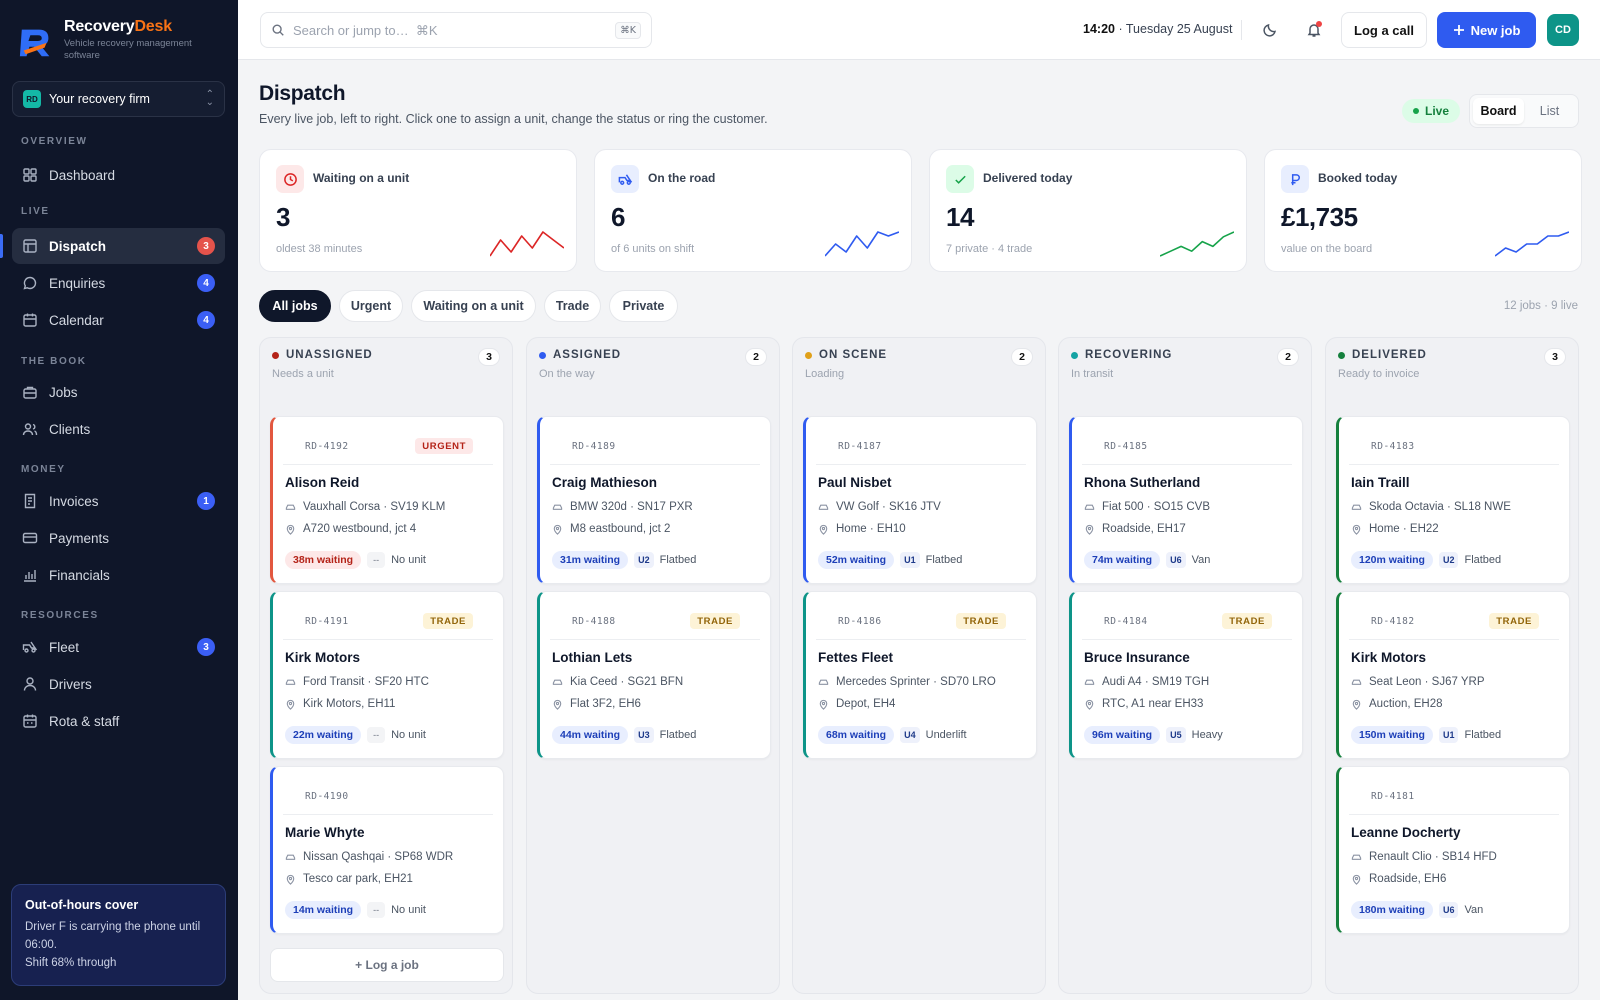  Describe the element at coordinates (118, 392) in the screenshot. I see `sidebar-item-jobs: Jobs` at that location.